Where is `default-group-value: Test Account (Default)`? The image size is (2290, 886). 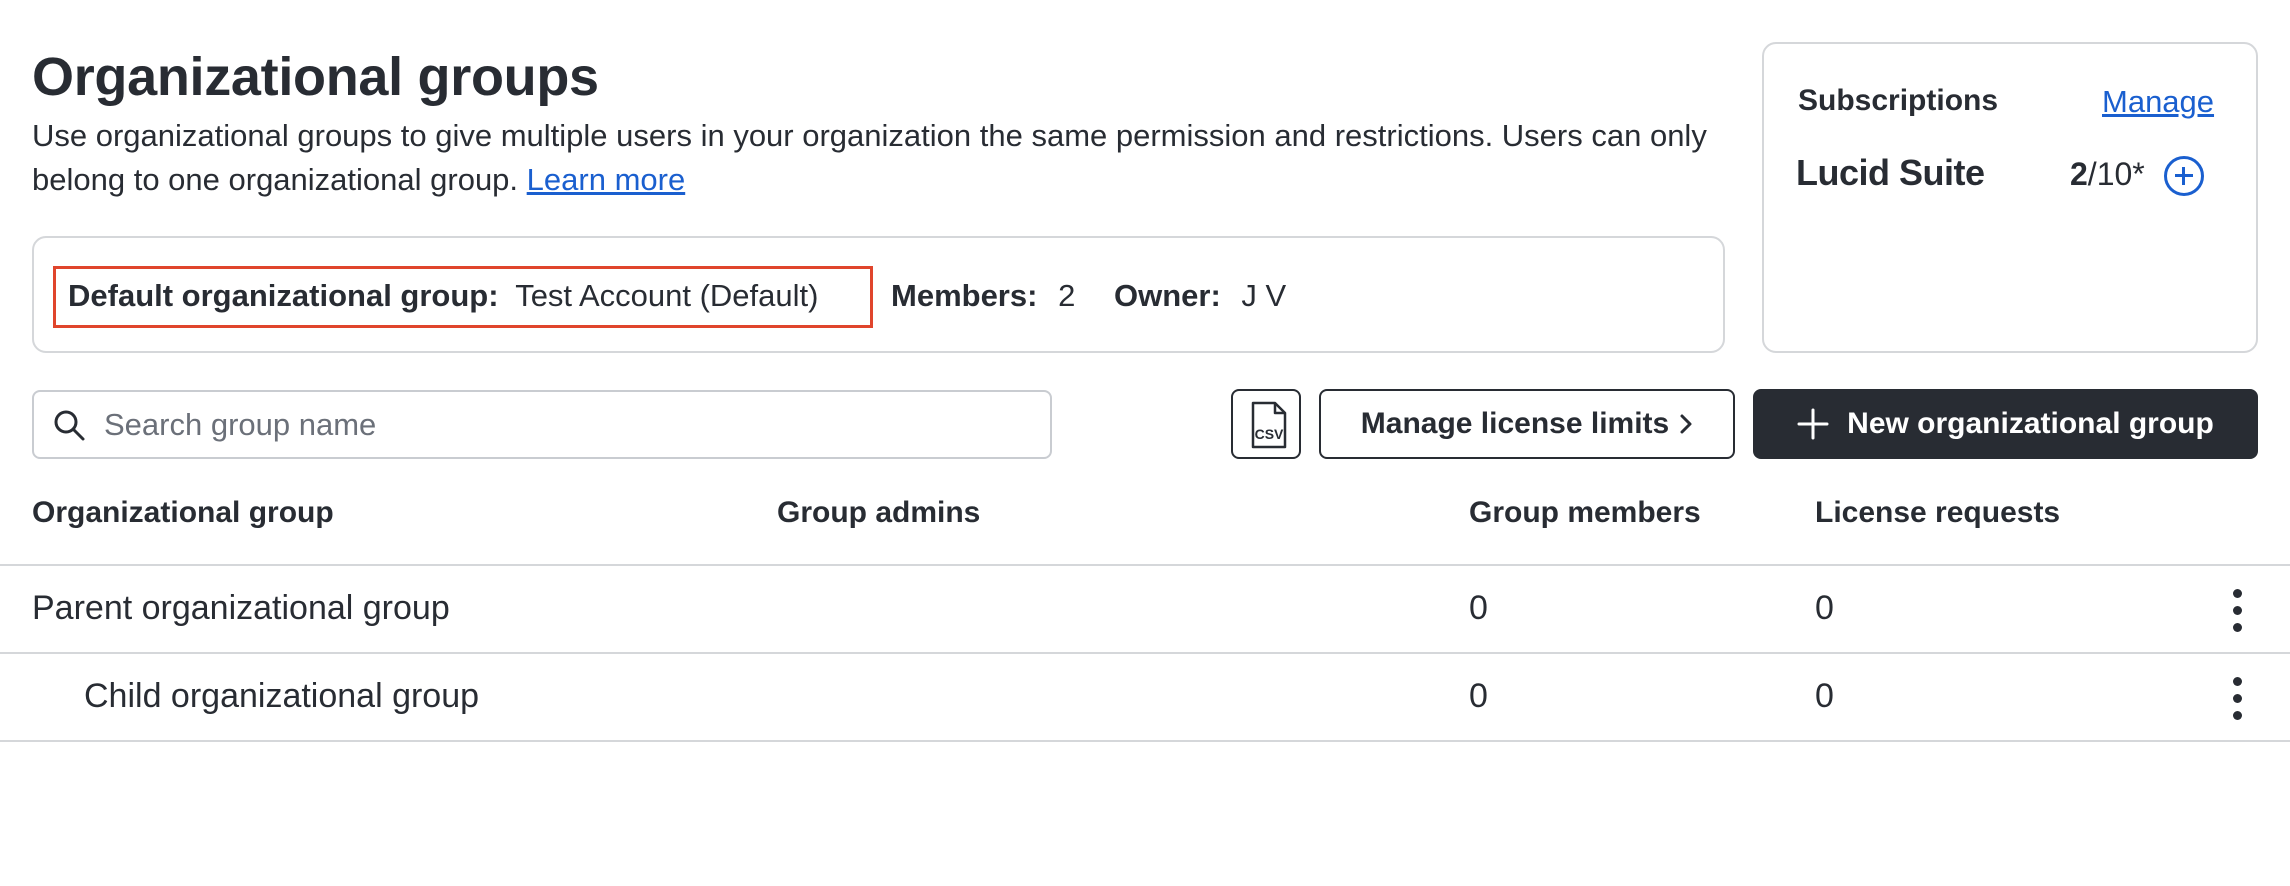
default-group-value: Test Account (Default) is located at coordinates (667, 295).